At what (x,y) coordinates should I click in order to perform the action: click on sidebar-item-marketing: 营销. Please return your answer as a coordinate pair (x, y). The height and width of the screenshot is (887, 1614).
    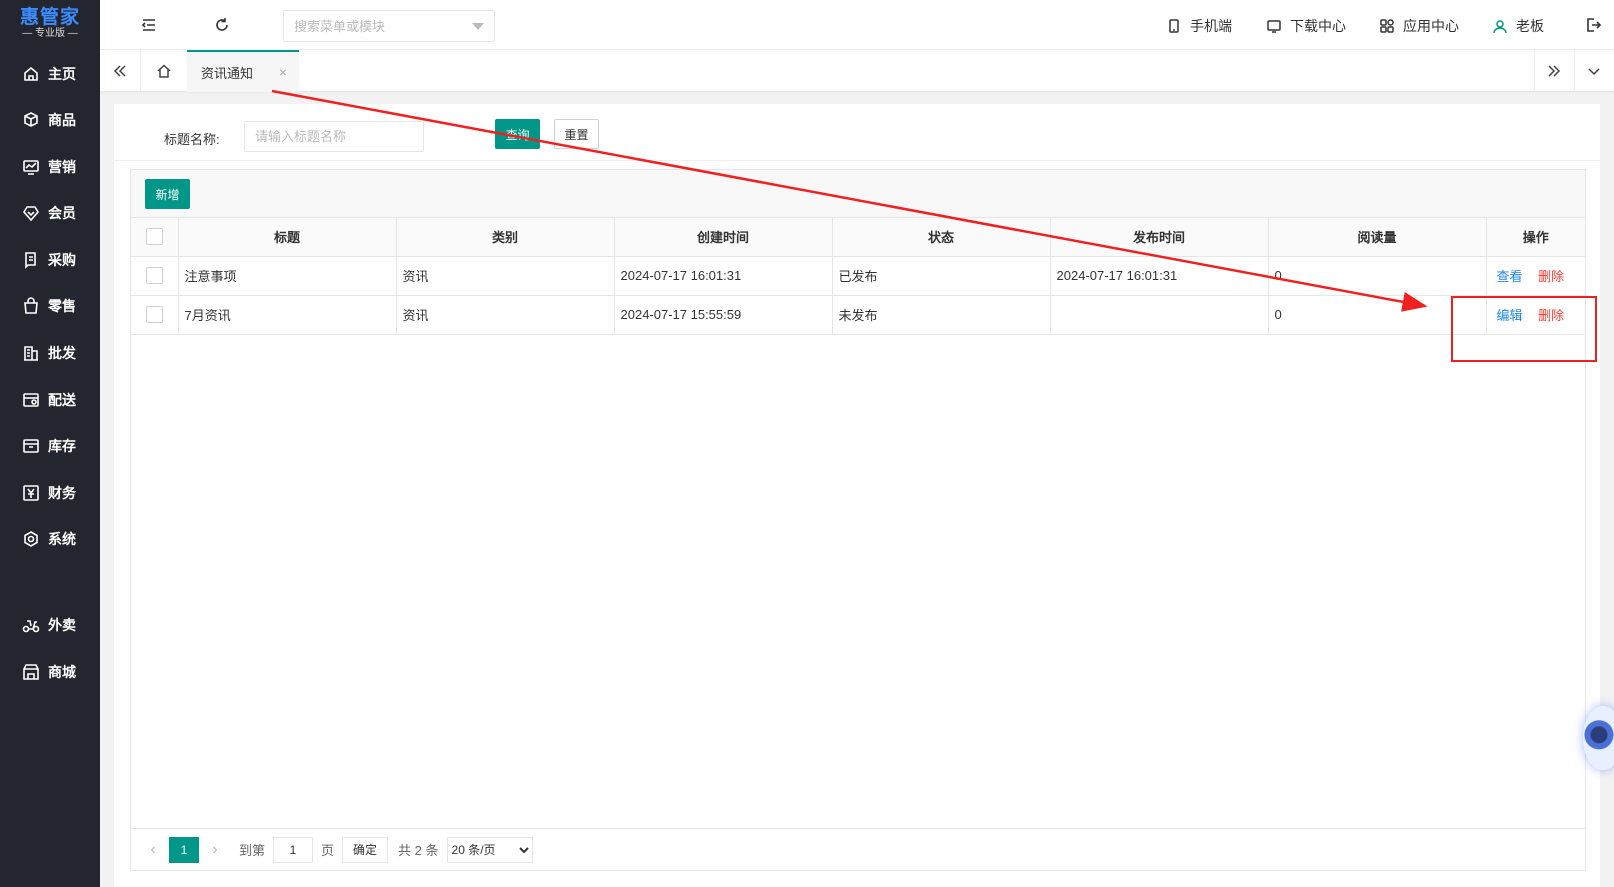
    Looking at the image, I should click on (50, 167).